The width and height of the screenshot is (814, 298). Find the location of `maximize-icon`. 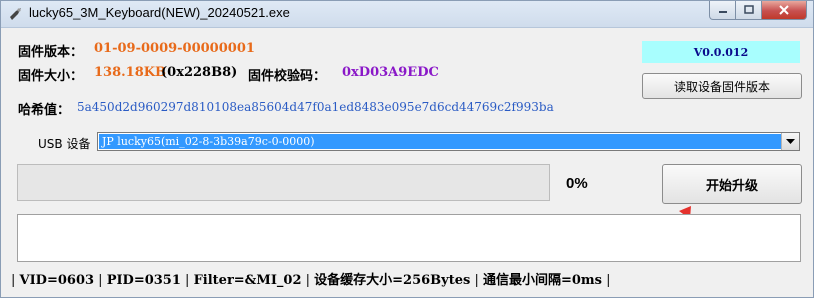

maximize-icon is located at coordinates (748, 9).